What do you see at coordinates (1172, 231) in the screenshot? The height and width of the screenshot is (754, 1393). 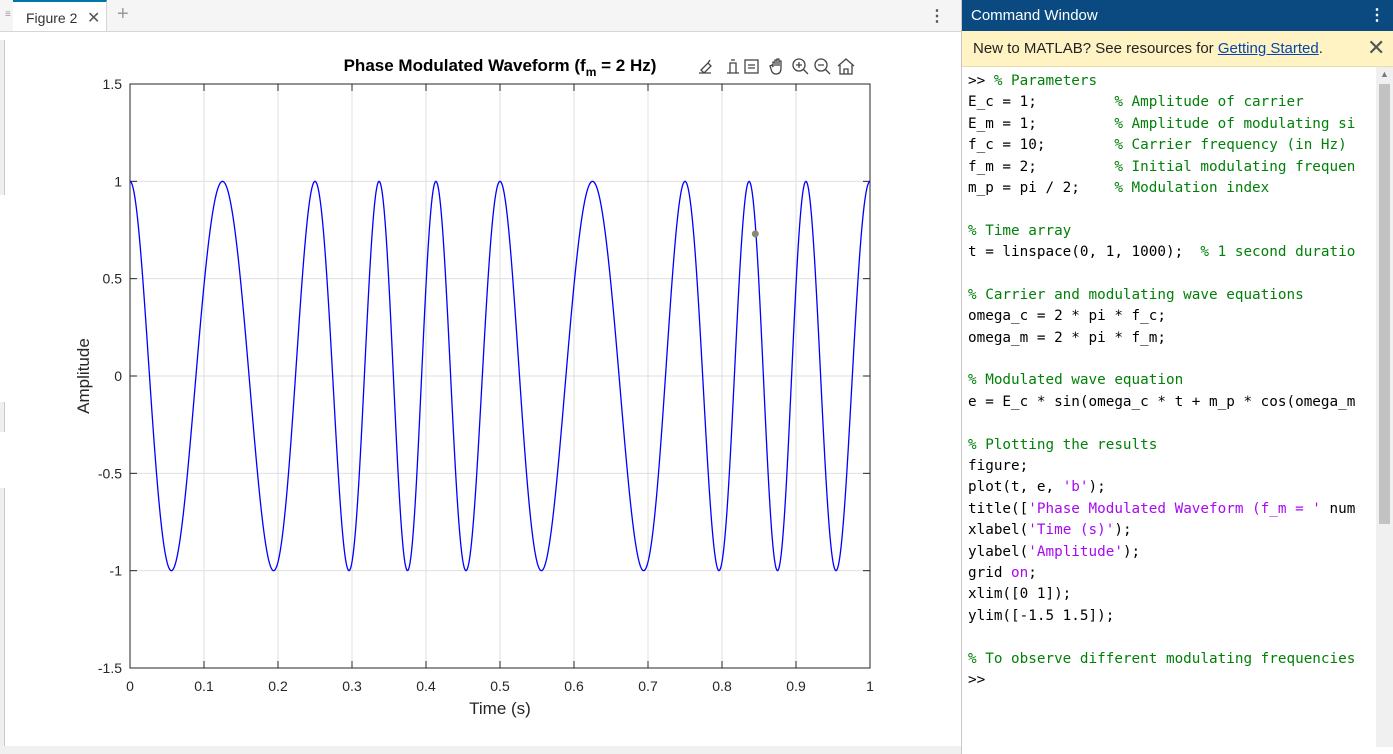 I see `command-line: % Time array` at bounding box center [1172, 231].